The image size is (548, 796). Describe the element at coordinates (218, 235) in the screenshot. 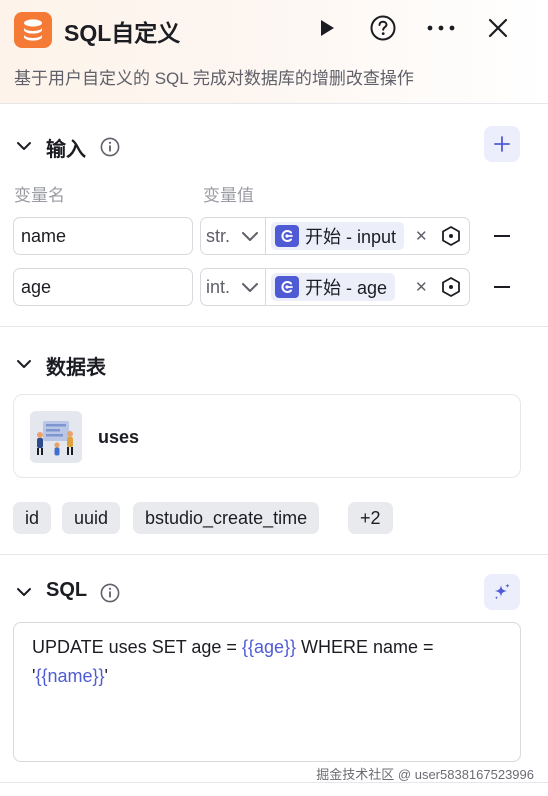

I see `variable-type-value: str.` at that location.